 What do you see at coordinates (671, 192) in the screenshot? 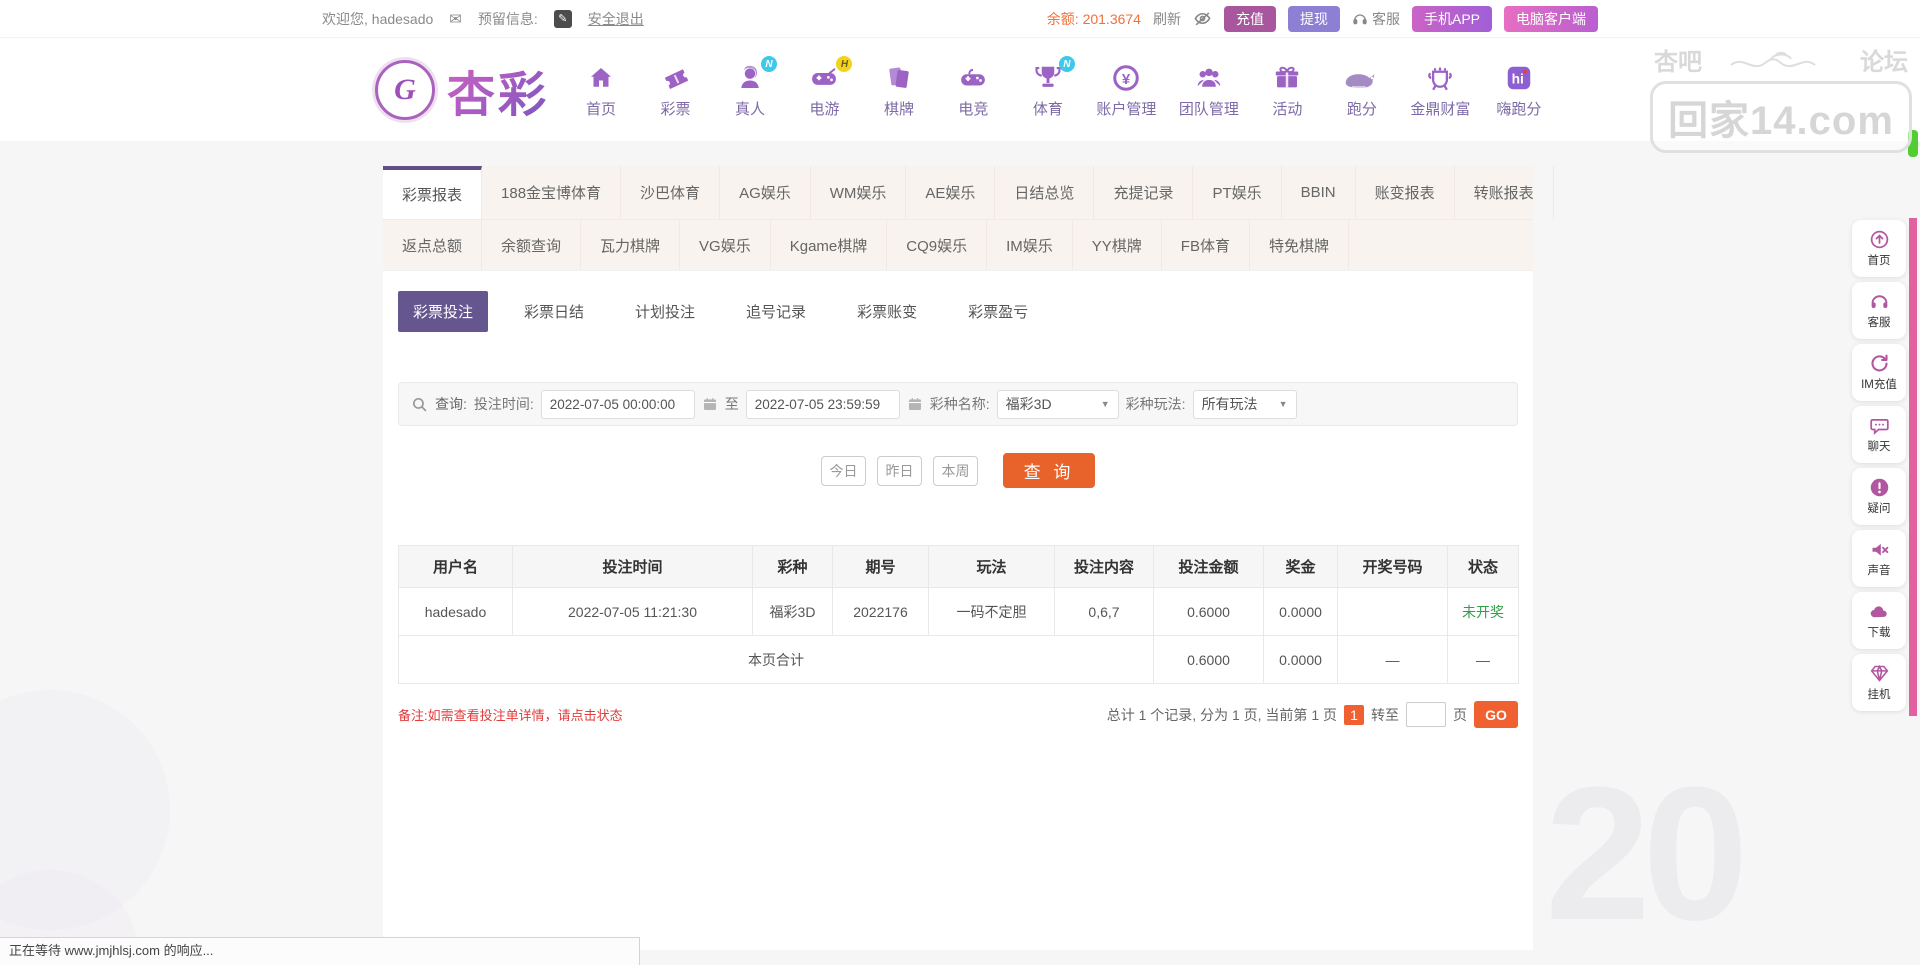
I see `tab-saba-sports: 沙巴体育` at bounding box center [671, 192].